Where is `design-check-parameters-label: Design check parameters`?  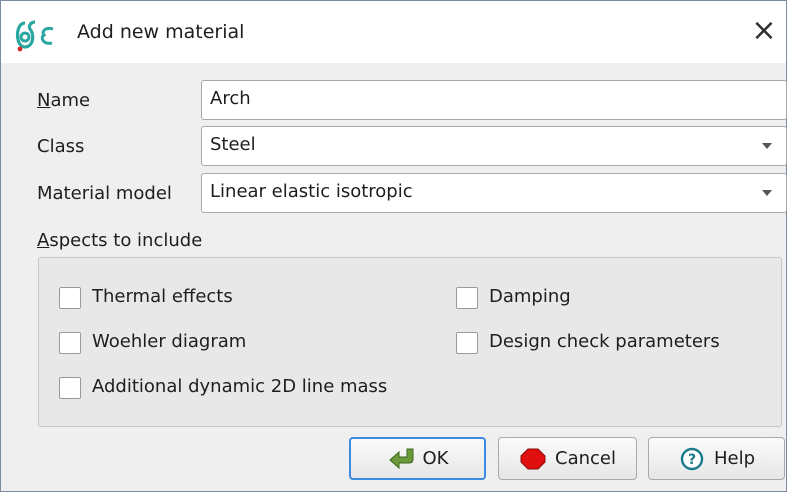 design-check-parameters-label: Design check parameters is located at coordinates (604, 341).